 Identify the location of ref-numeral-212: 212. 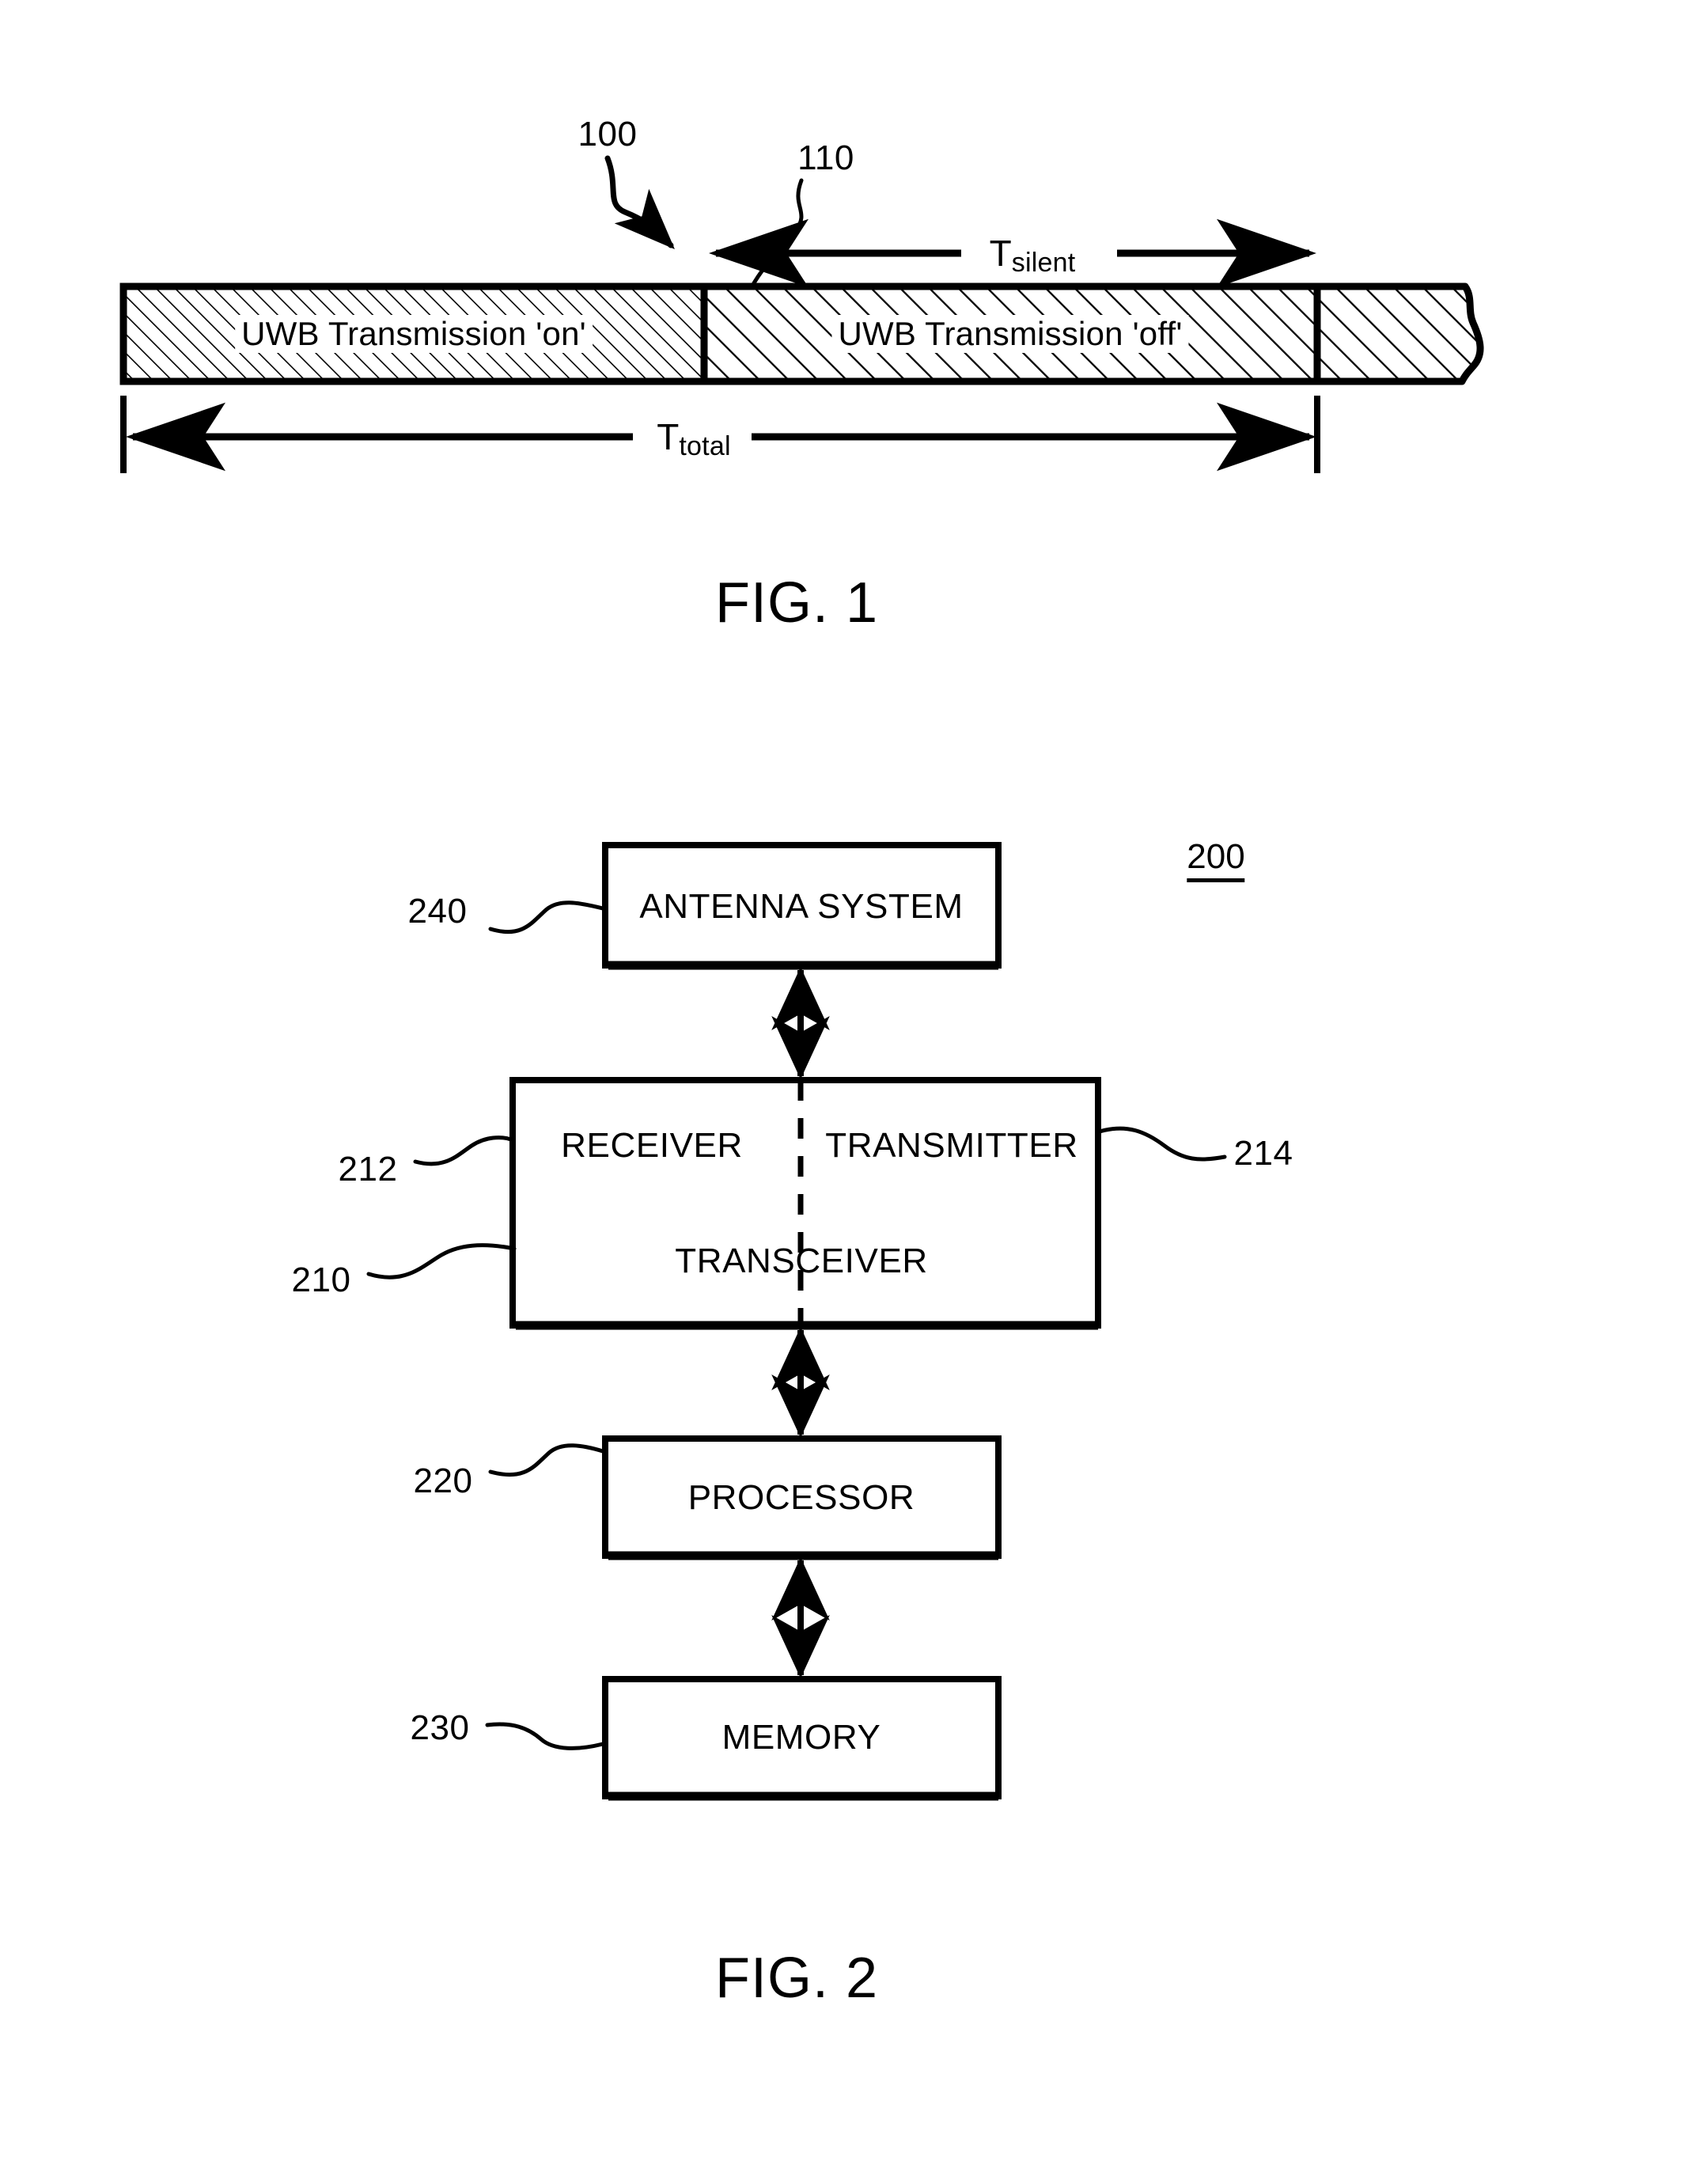
(368, 1169).